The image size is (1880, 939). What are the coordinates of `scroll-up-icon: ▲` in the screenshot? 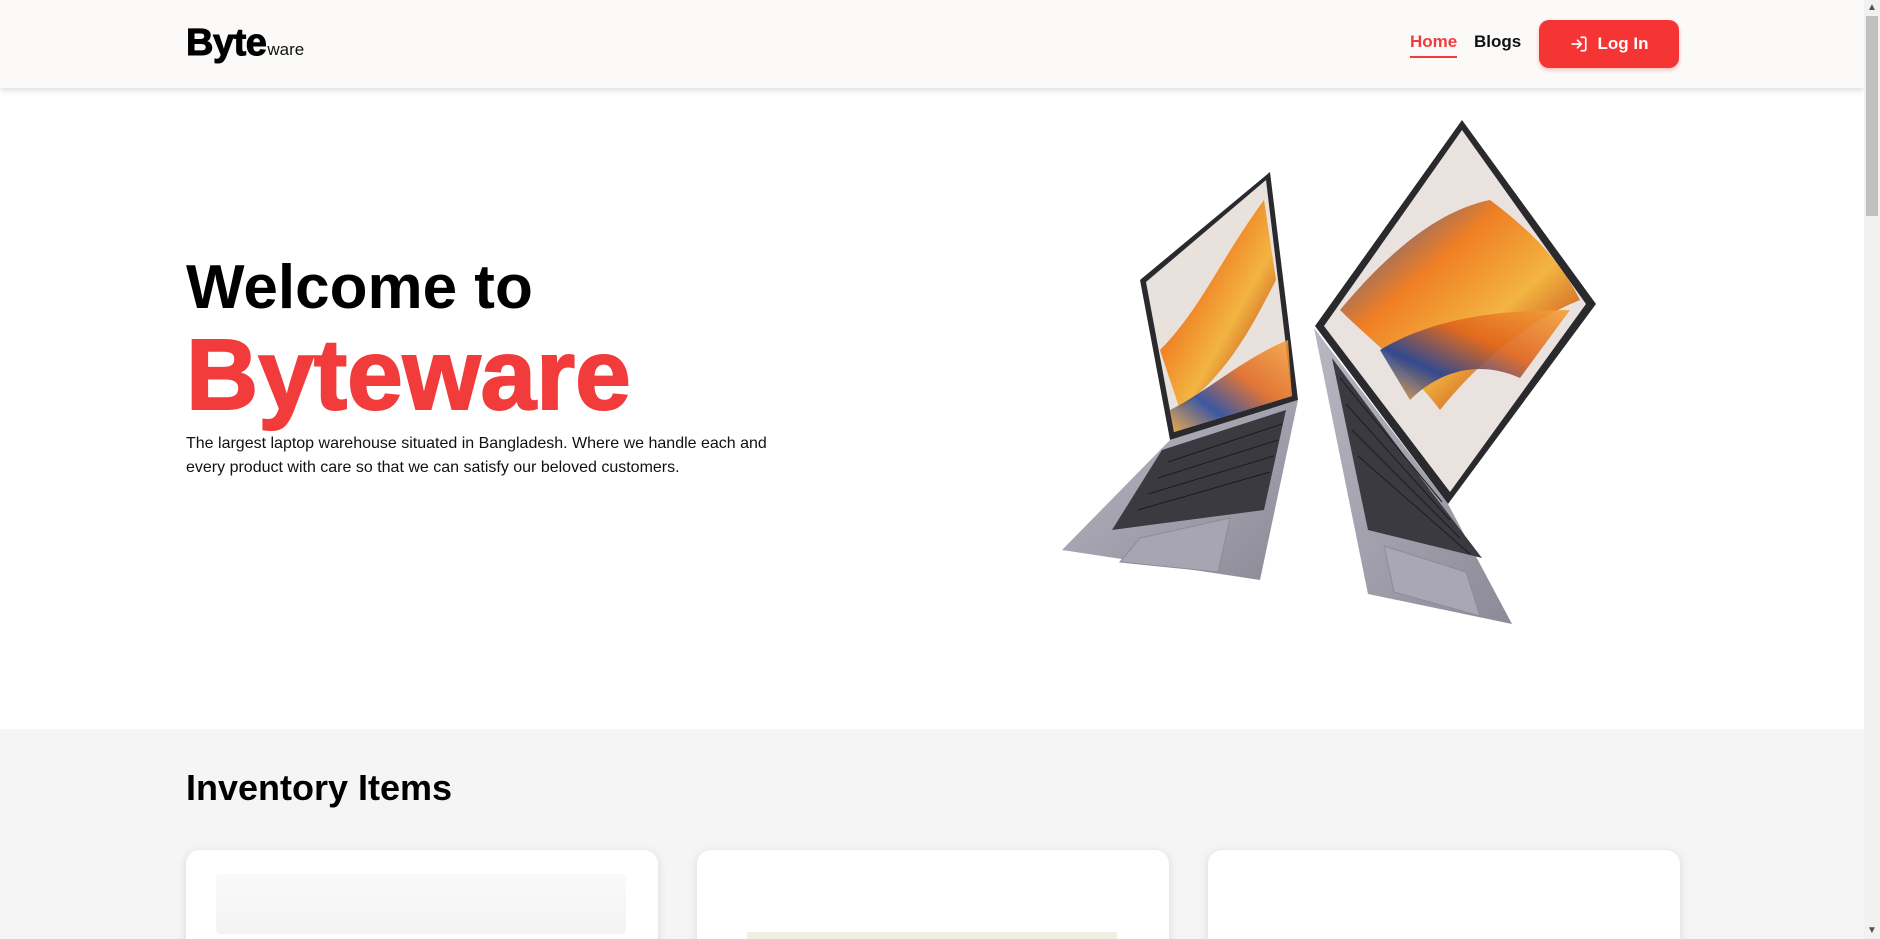 It's located at (1872, 8).